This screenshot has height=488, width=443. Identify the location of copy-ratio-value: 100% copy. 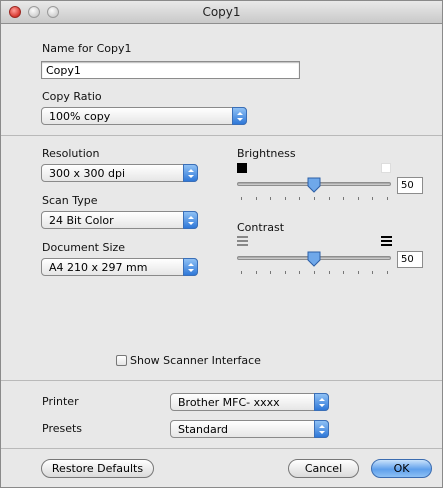
(80, 116).